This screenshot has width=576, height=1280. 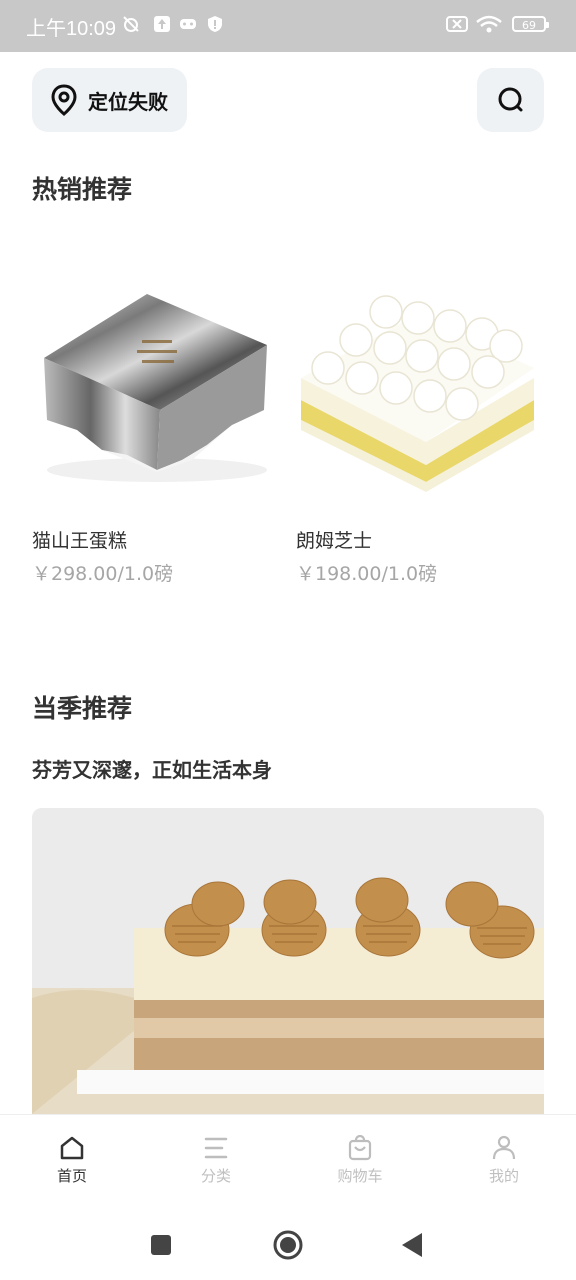 What do you see at coordinates (360, 1176) in the screenshot?
I see `tab-cart-label: 购物车` at bounding box center [360, 1176].